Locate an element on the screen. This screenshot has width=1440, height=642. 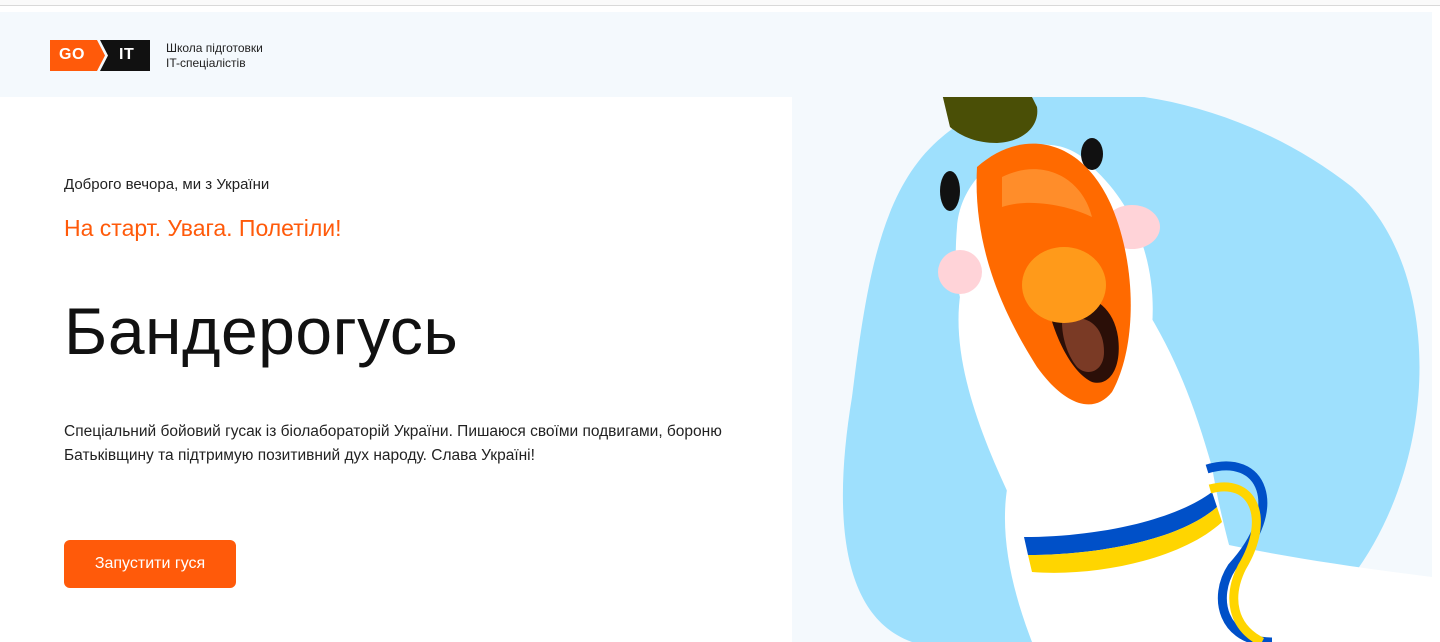
logo-tagline-line2: IT-спеціалістів is located at coordinates (206, 62).